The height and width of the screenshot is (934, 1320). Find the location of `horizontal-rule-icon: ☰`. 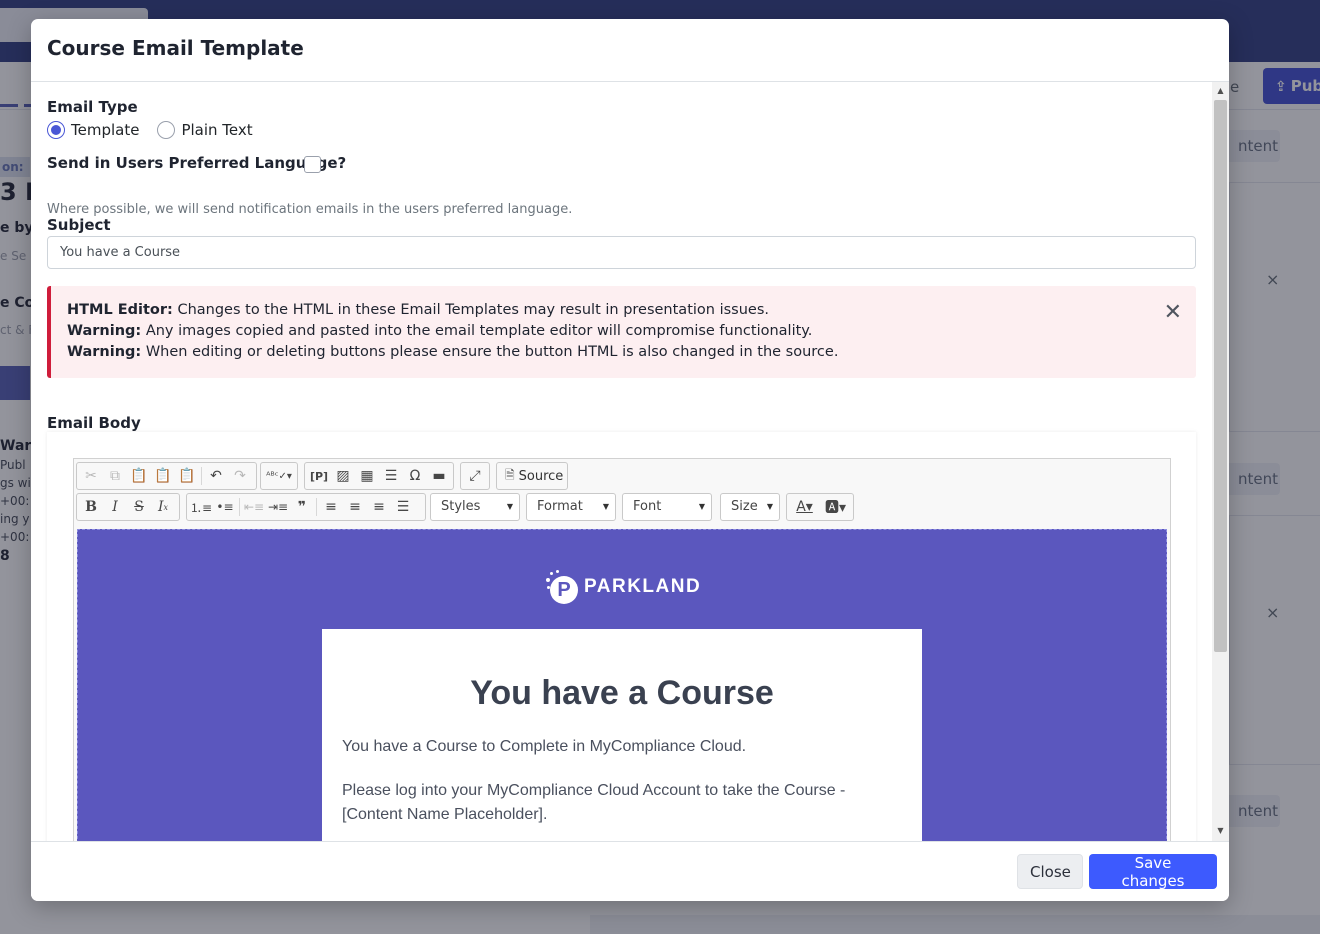

horizontal-rule-icon: ☰ is located at coordinates (391, 476).